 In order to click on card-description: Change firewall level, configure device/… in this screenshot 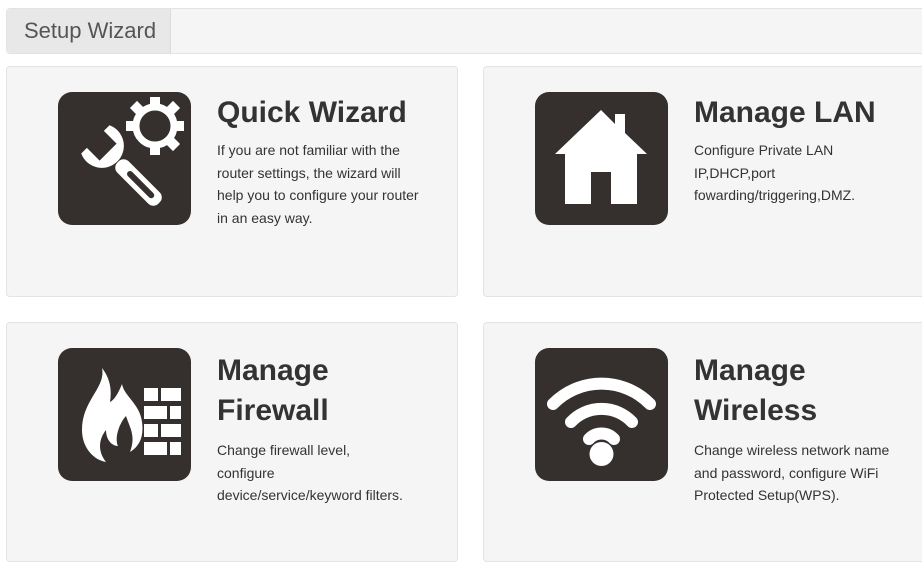, I will do `click(310, 472)`.